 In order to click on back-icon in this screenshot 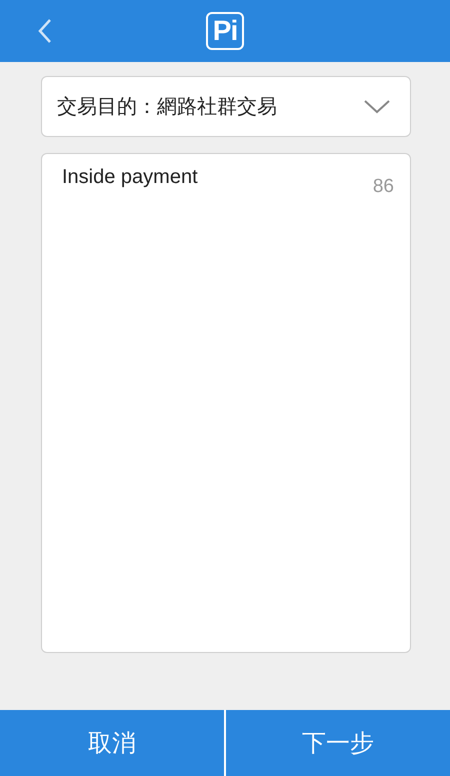, I will do `click(45, 31)`.